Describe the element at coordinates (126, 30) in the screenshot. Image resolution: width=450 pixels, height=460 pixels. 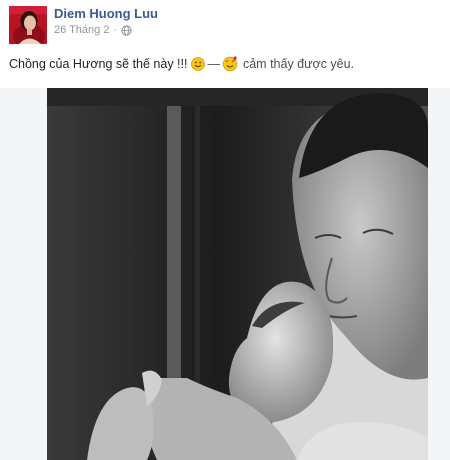
I see `globe-icon` at that location.